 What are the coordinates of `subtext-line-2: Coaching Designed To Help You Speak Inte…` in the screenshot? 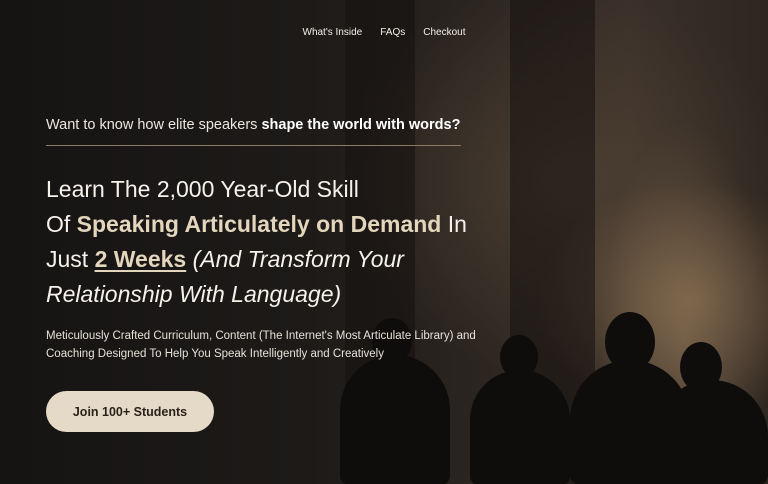 It's located at (215, 354).